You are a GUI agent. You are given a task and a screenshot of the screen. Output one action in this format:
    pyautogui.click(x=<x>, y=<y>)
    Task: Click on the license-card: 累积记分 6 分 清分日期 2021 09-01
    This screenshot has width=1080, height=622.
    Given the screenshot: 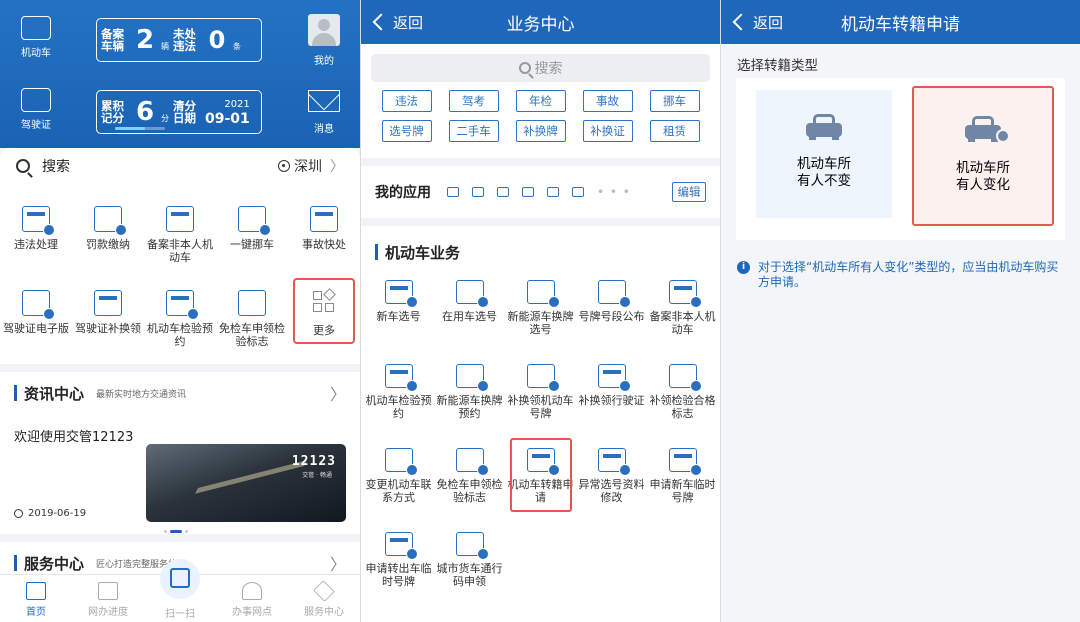 What is the action you would take?
    pyautogui.click(x=179, y=112)
    